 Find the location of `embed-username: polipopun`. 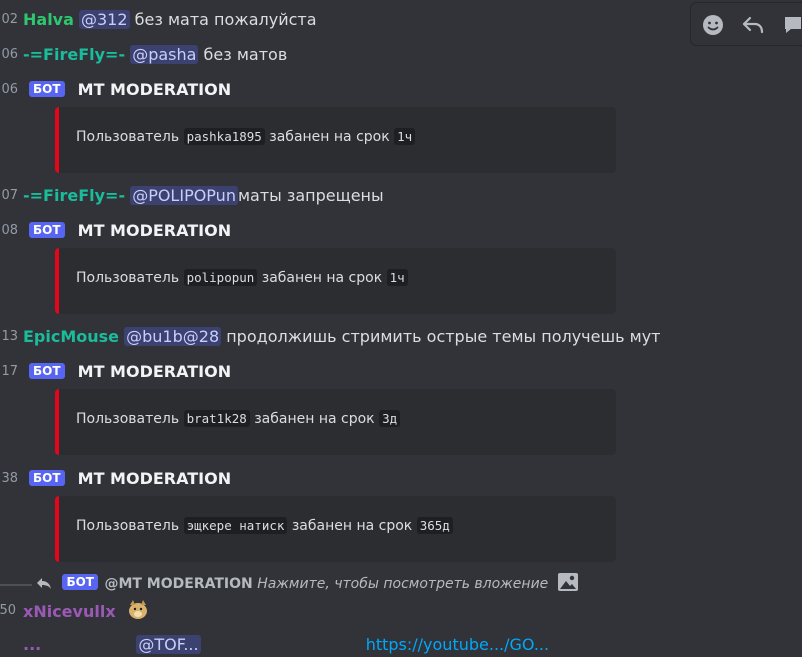

embed-username: polipopun is located at coordinates (220, 277).